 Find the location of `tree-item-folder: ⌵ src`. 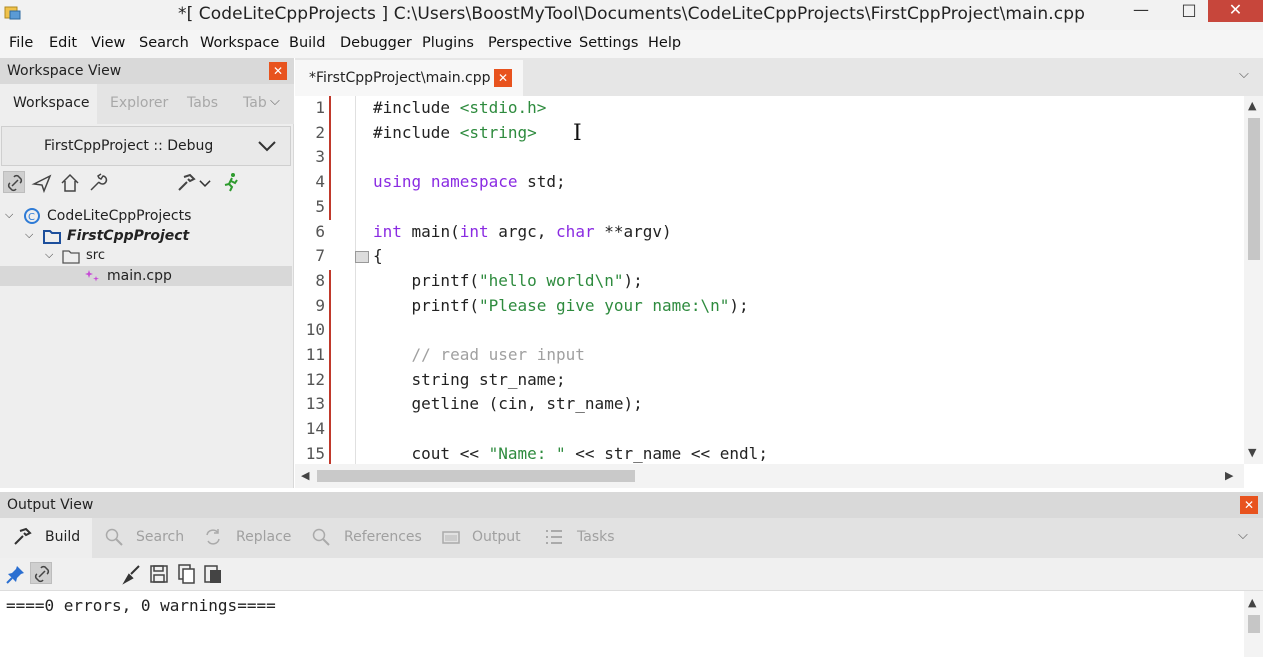

tree-item-folder: ⌵ src is located at coordinates (146, 256).